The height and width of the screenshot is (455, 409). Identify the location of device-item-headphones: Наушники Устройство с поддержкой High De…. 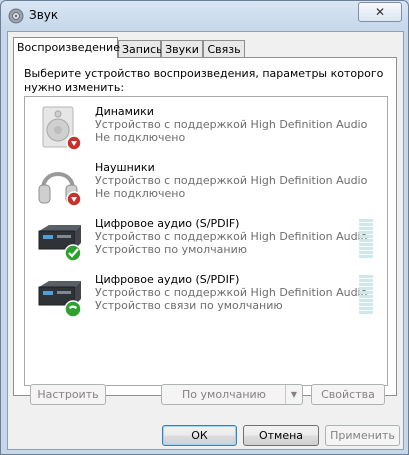
(205, 185).